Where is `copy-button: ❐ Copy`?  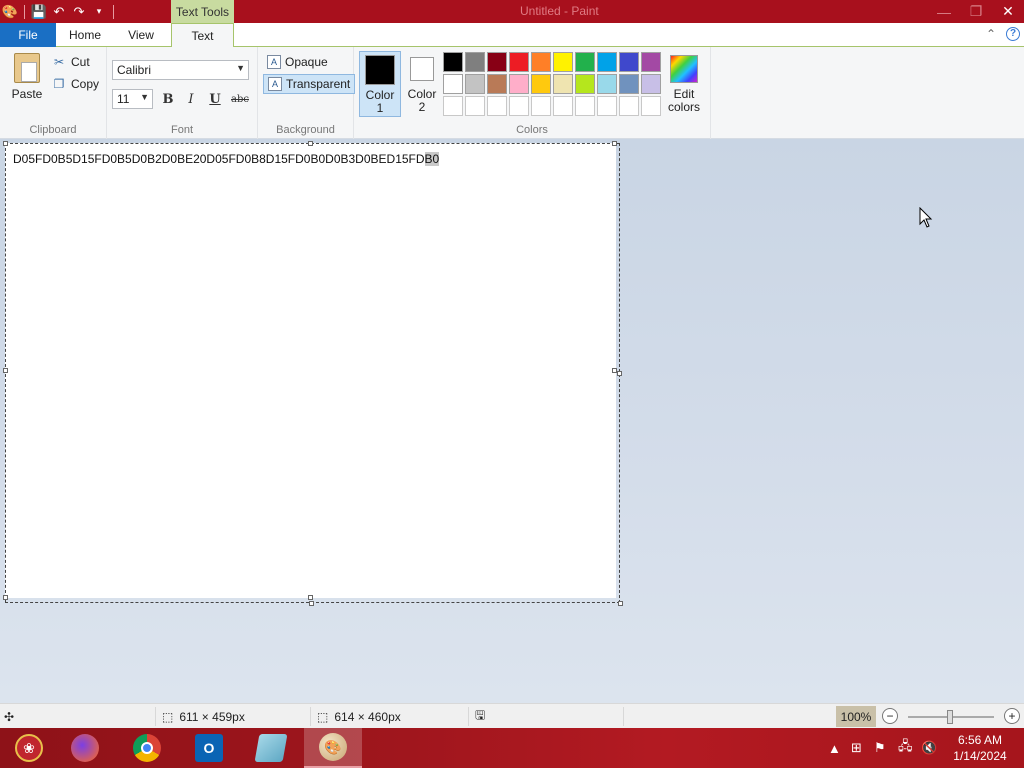
copy-button: ❐ Copy is located at coordinates (75, 84).